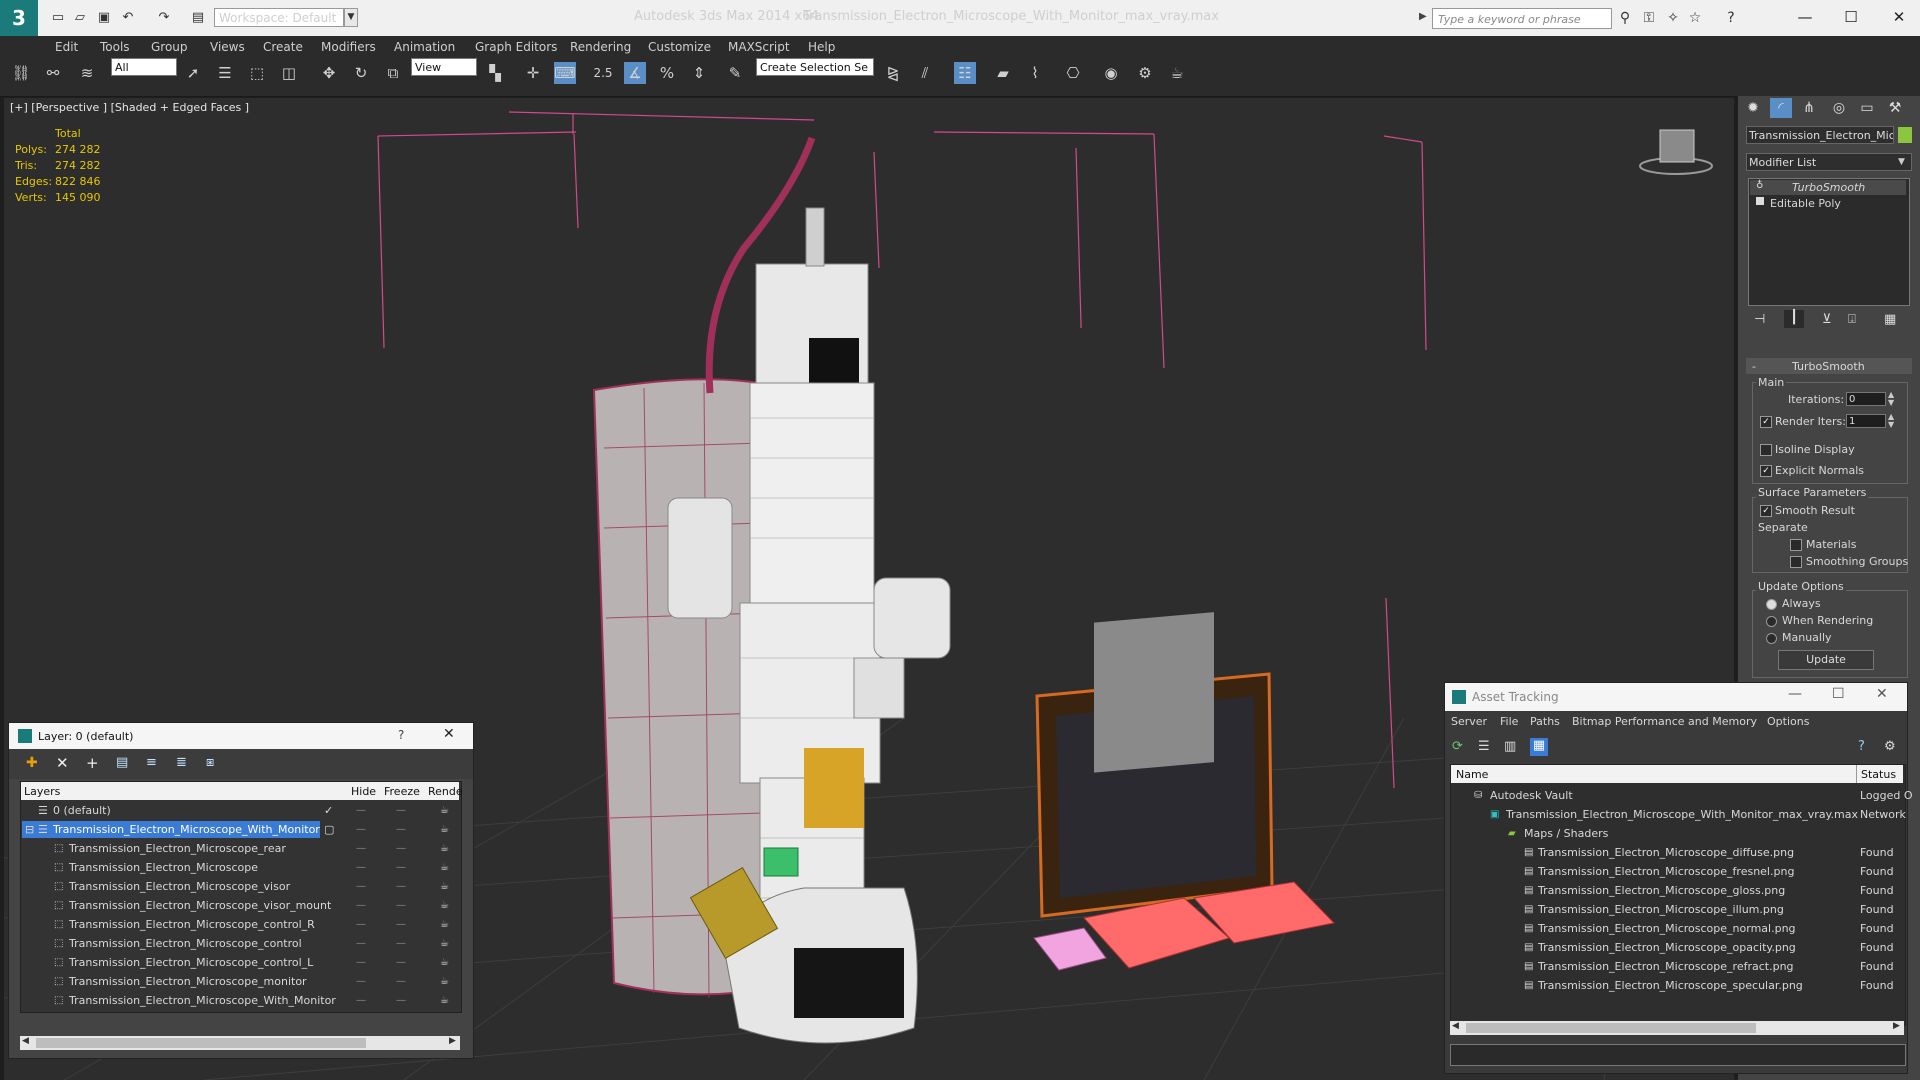  I want to click on pivot-center-icon: ▚, so click(495, 73).